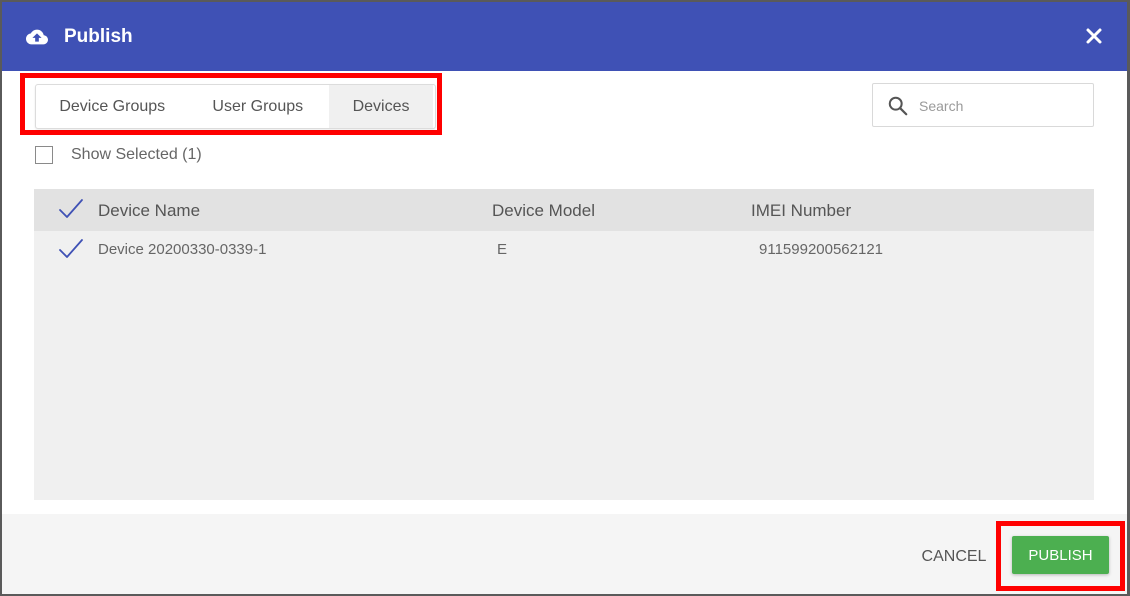 This screenshot has height=596, width=1130. I want to click on tab-bar: Device Groups User Groups Devices, so click(235, 106).